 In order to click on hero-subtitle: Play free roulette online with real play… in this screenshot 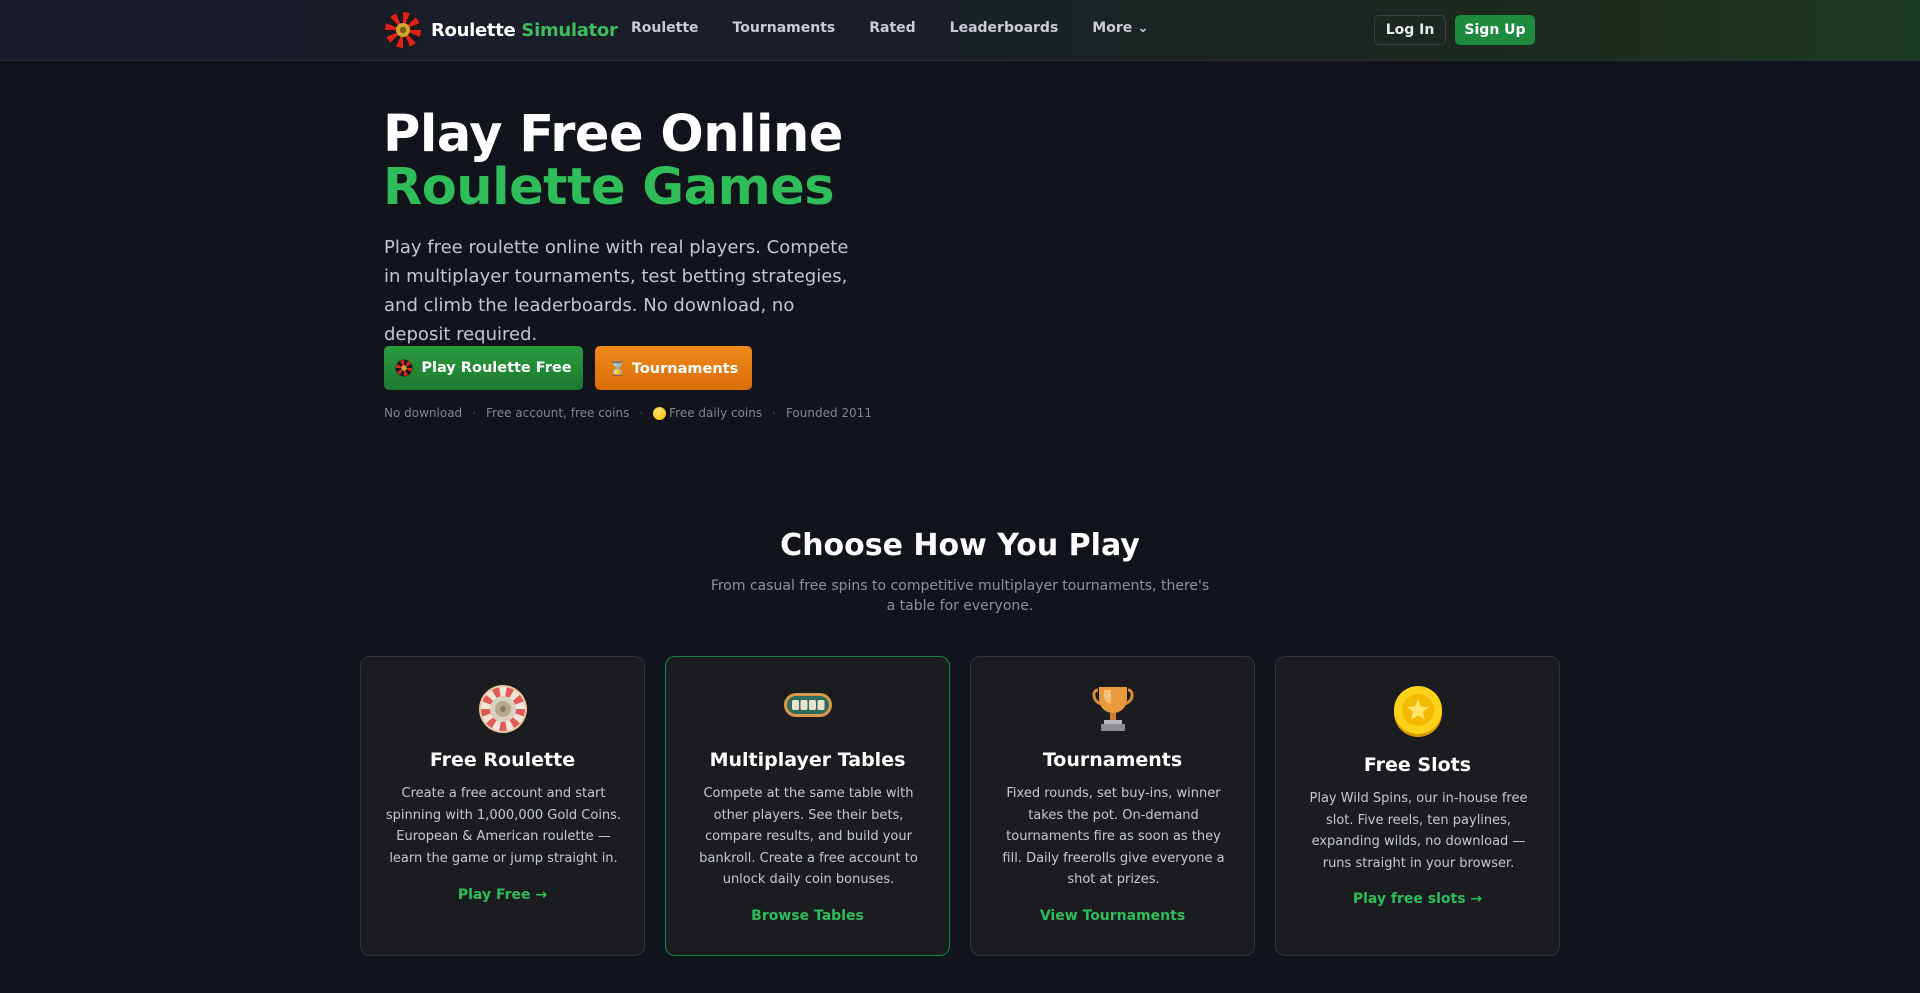, I will do `click(616, 291)`.